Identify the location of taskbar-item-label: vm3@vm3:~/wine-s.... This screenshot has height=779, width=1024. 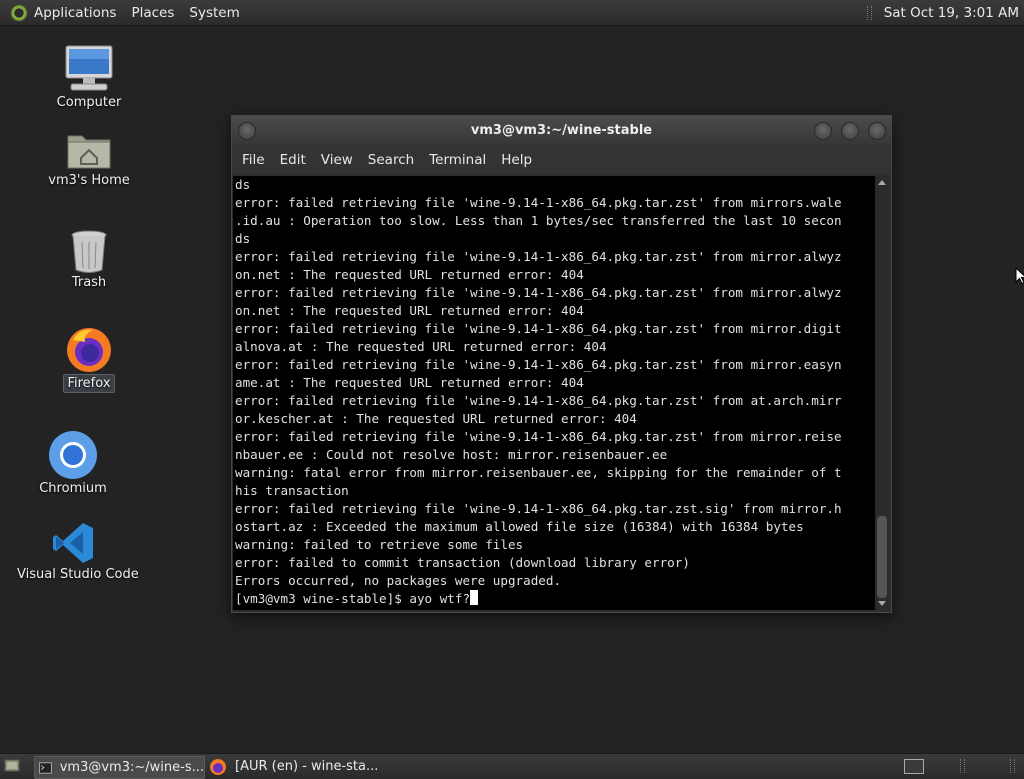
(131, 767).